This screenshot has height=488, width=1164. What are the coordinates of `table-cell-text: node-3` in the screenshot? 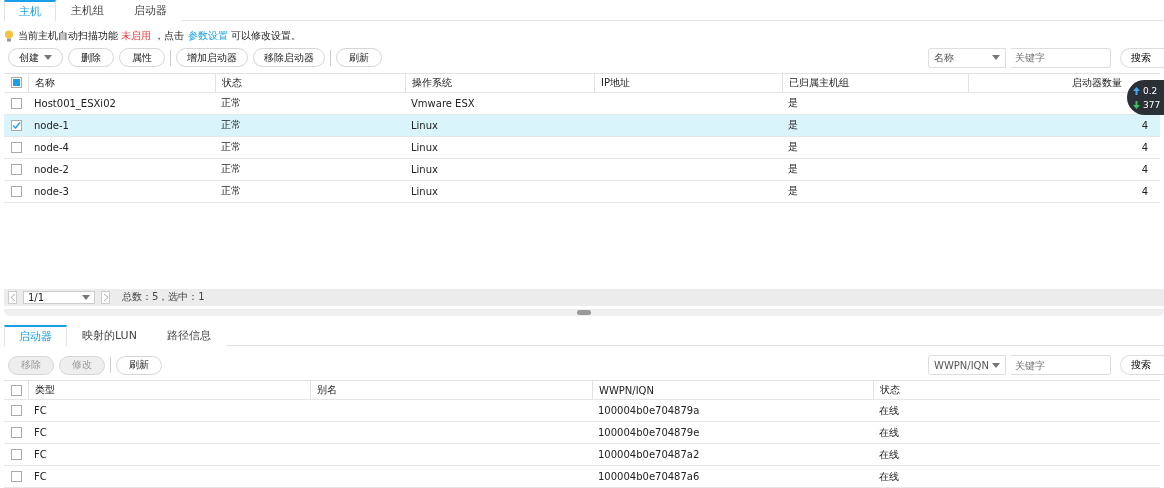 It's located at (51, 191).